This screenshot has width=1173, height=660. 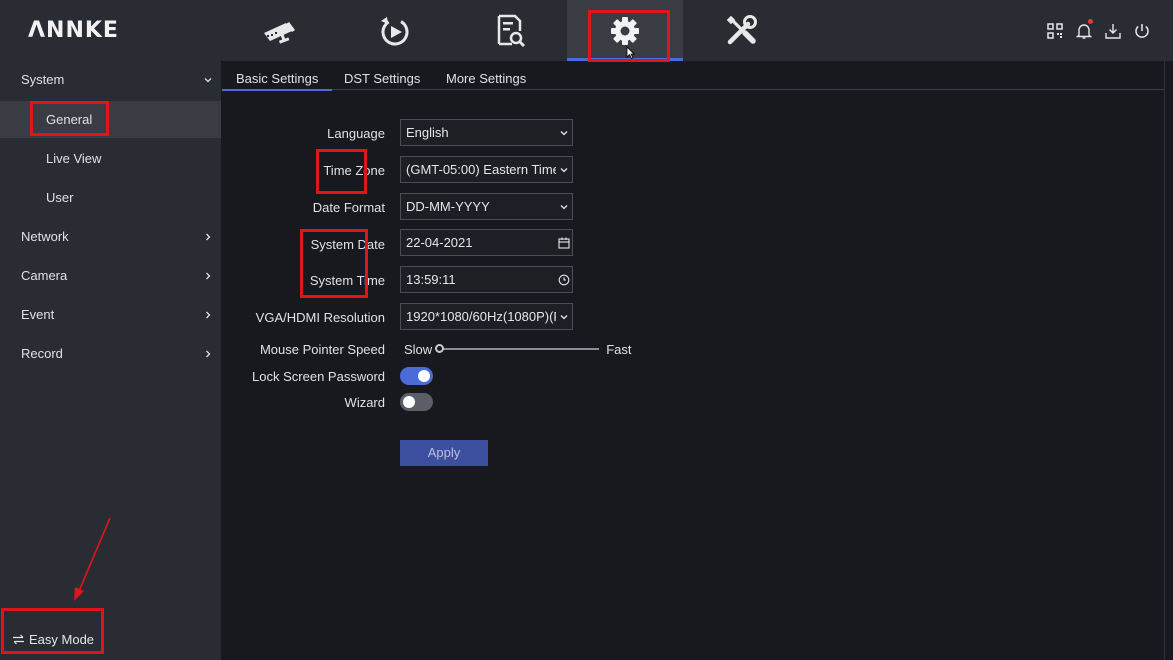 I want to click on camera-icon, so click(x=279, y=32).